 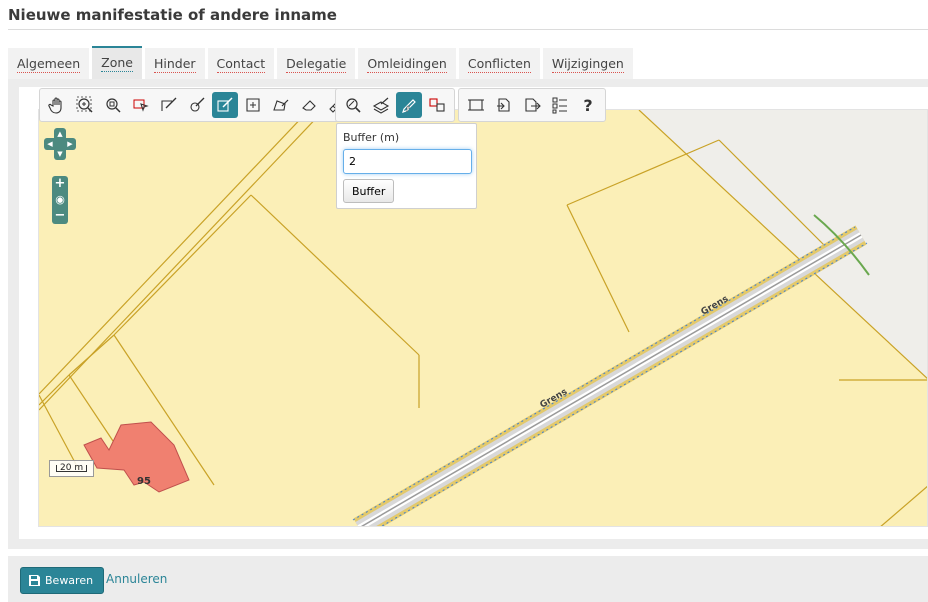 I want to click on scale-bar: 20 m, so click(x=72, y=468).